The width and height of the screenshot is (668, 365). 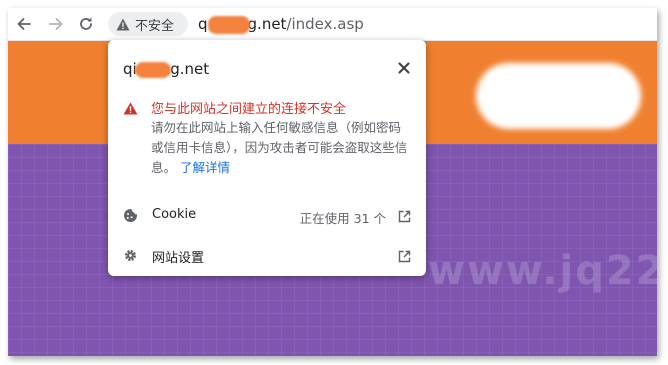 I want to click on back-arrow-icon, so click(x=24, y=24).